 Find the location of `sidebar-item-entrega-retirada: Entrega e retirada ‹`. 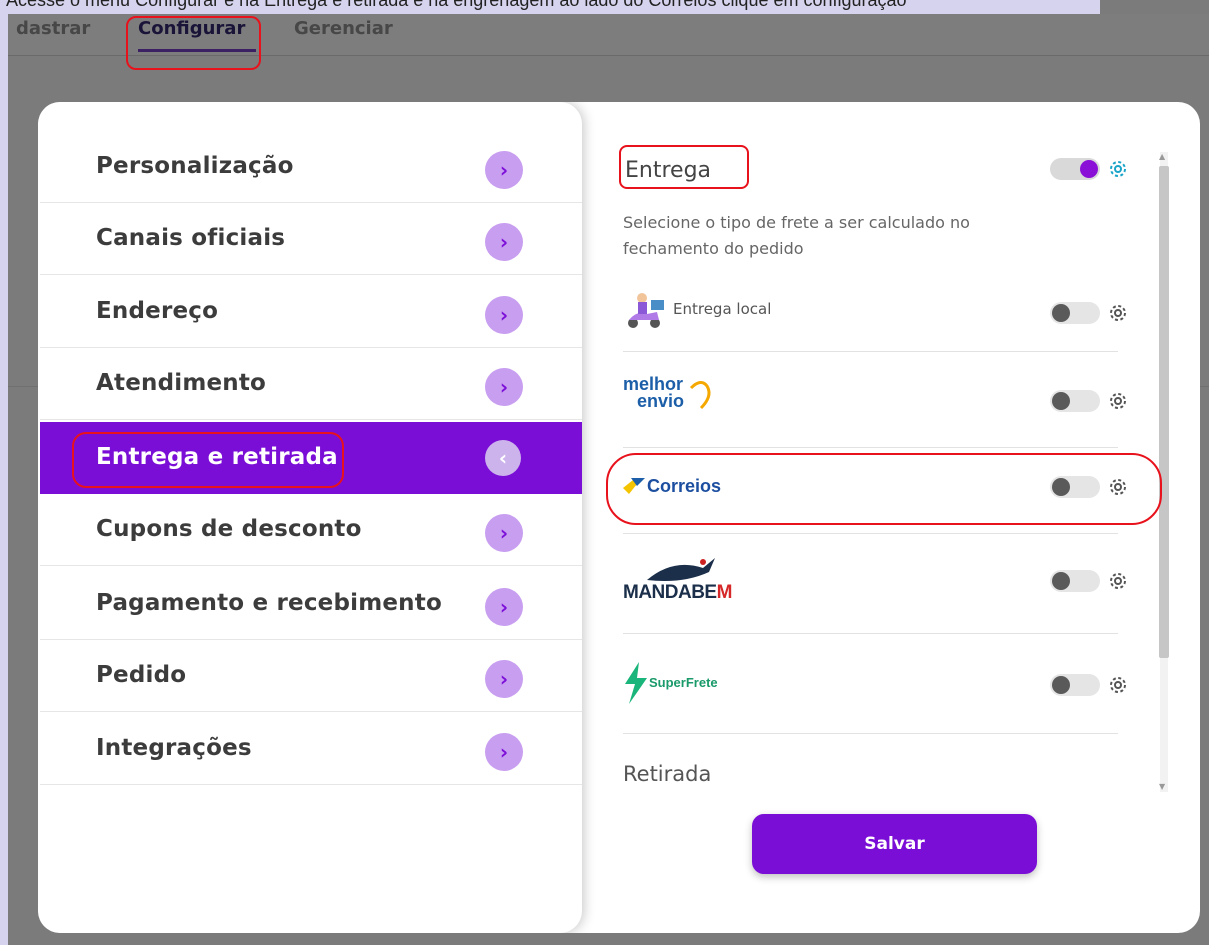

sidebar-item-entrega-retirada: Entrega e retirada ‹ is located at coordinates (311, 458).